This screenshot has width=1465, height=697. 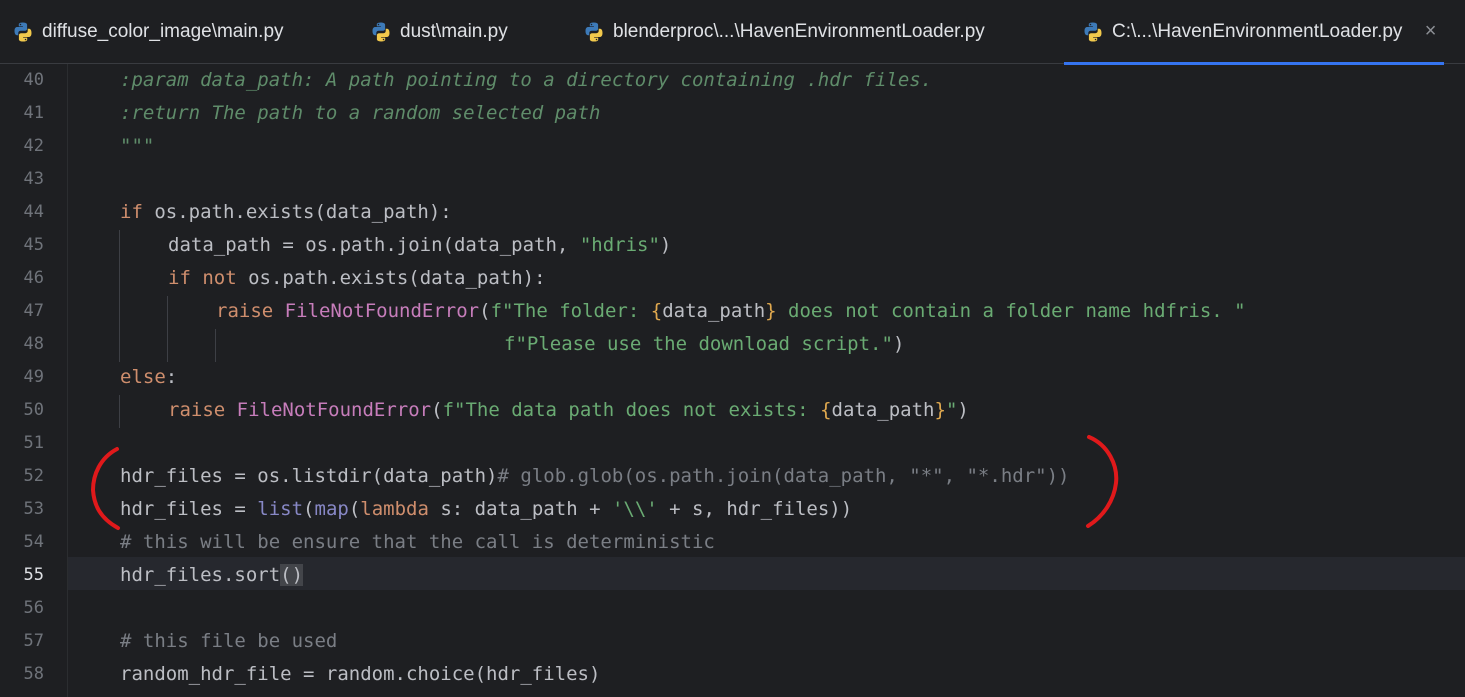 I want to click on string-literal: ", so click(x=951, y=410).